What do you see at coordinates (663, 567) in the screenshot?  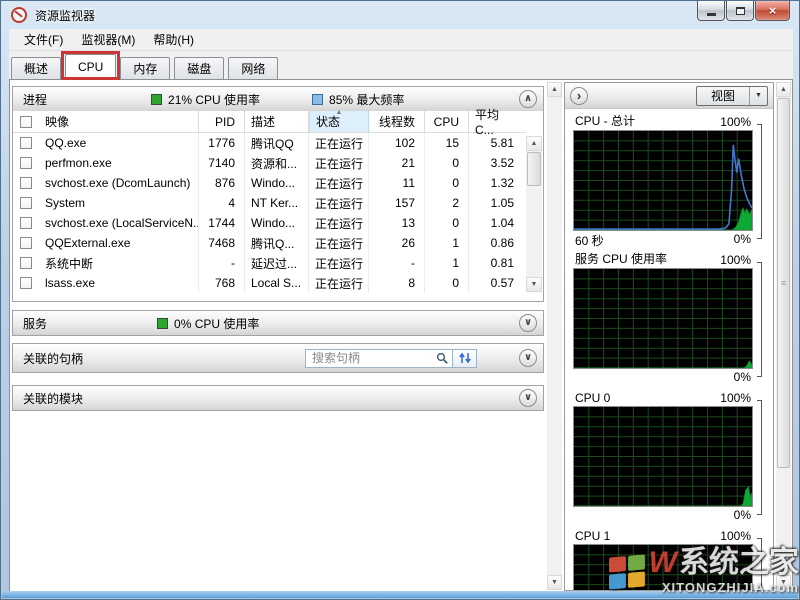 I see `graph-canvas` at bounding box center [663, 567].